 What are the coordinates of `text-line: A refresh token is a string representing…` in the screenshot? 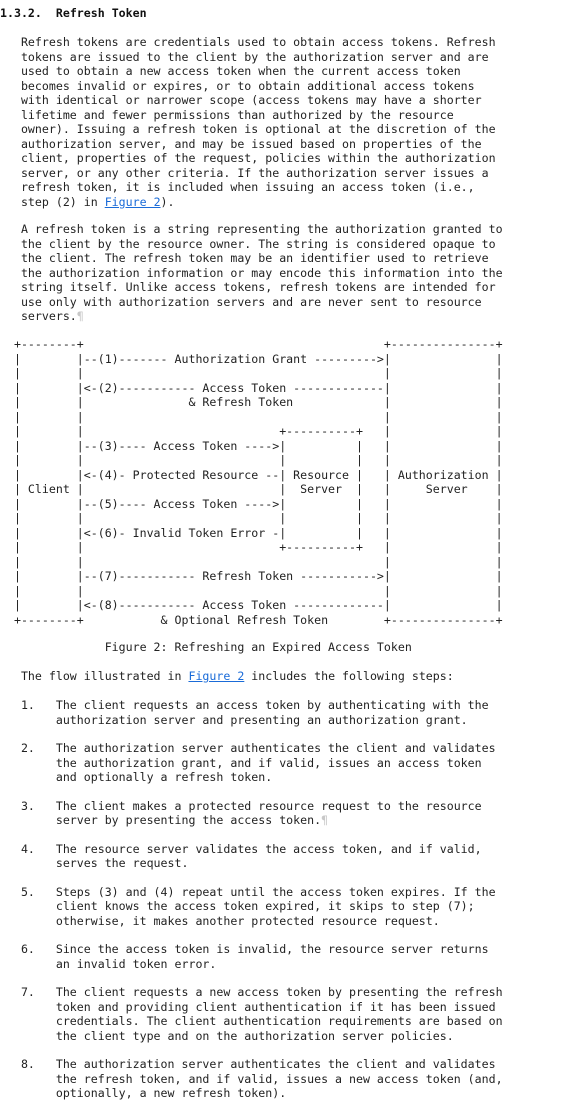 It's located at (251, 229).